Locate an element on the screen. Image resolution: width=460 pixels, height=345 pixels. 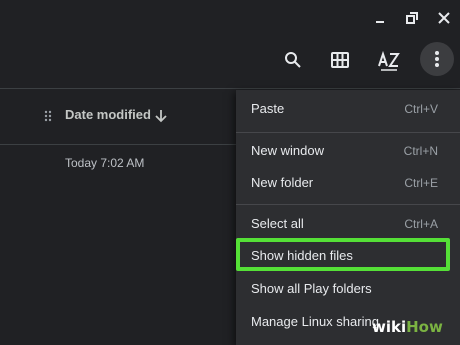
drag-handle-icon is located at coordinates (48, 116).